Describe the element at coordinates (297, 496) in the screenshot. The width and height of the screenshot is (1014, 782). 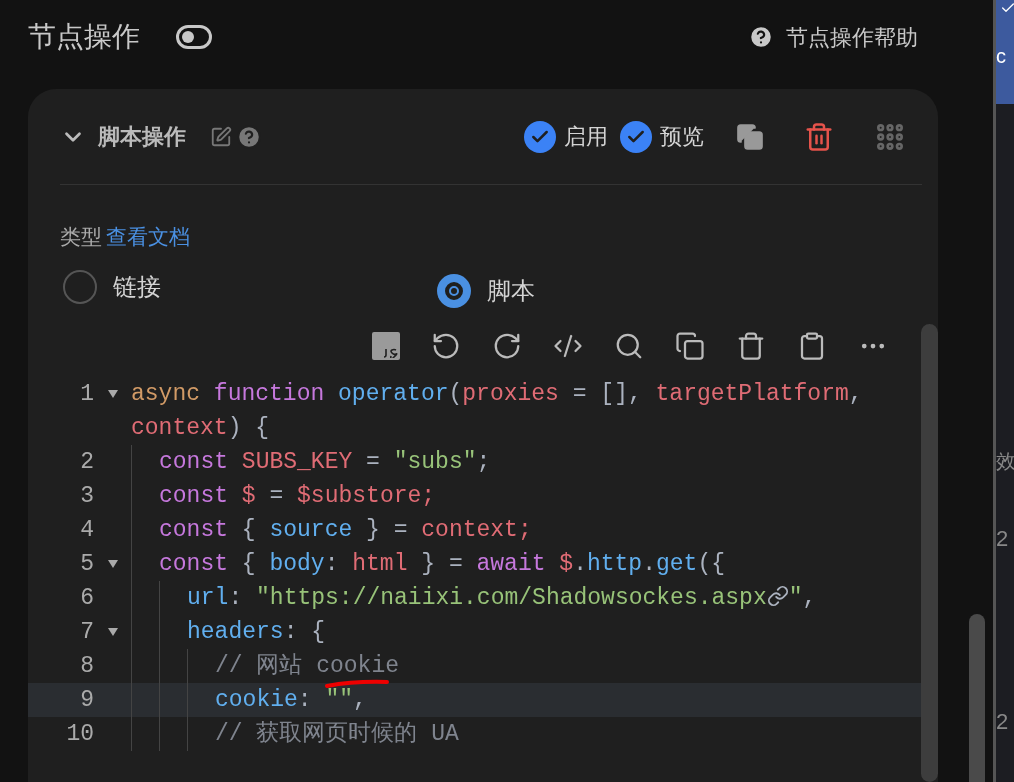
I see `code-line: const $ = $substore;` at that location.